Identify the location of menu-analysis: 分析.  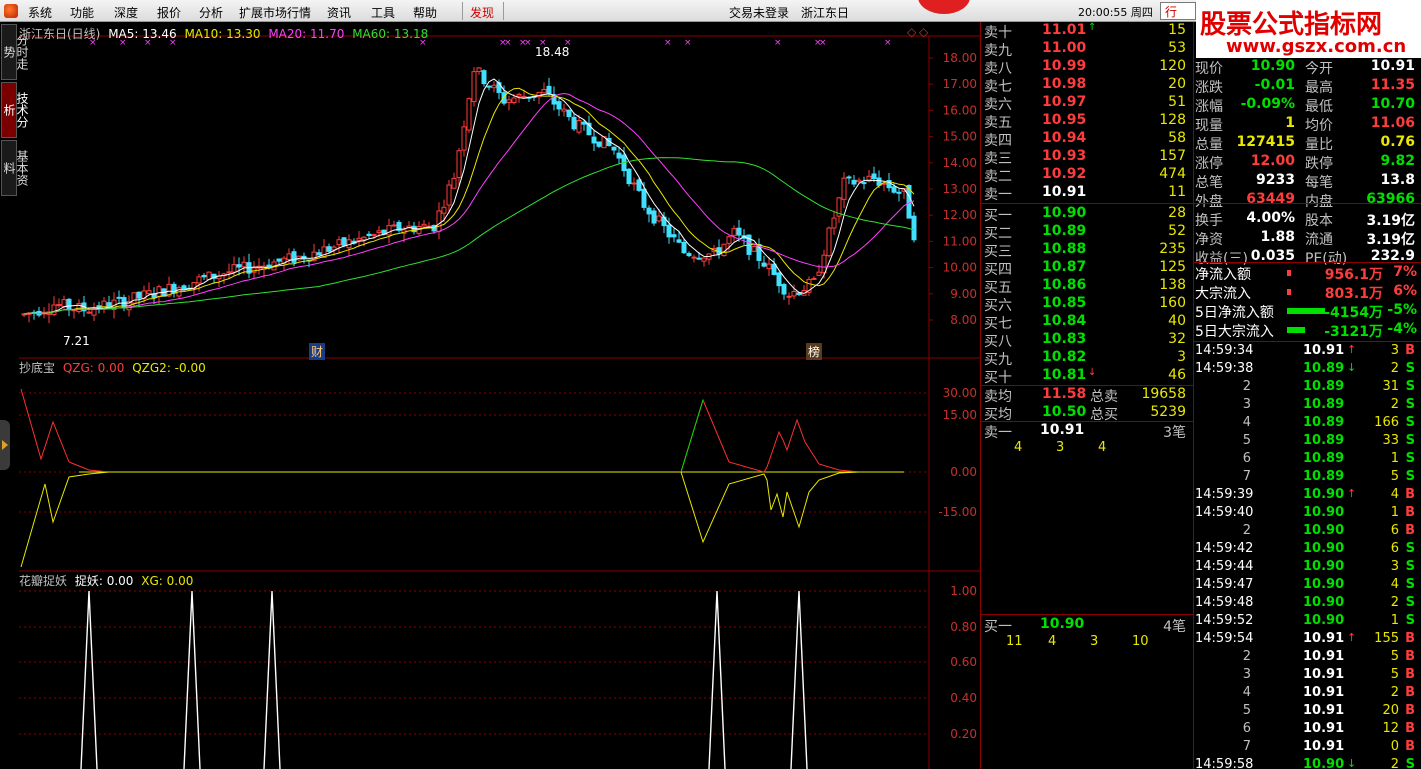
(211, 12).